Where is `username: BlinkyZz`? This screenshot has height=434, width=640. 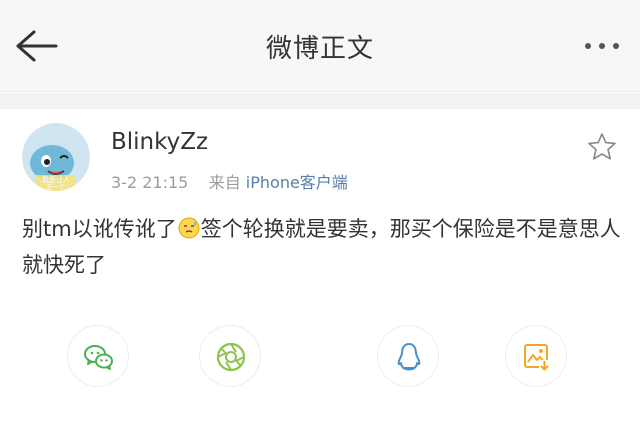
username: BlinkyZz is located at coordinates (159, 142).